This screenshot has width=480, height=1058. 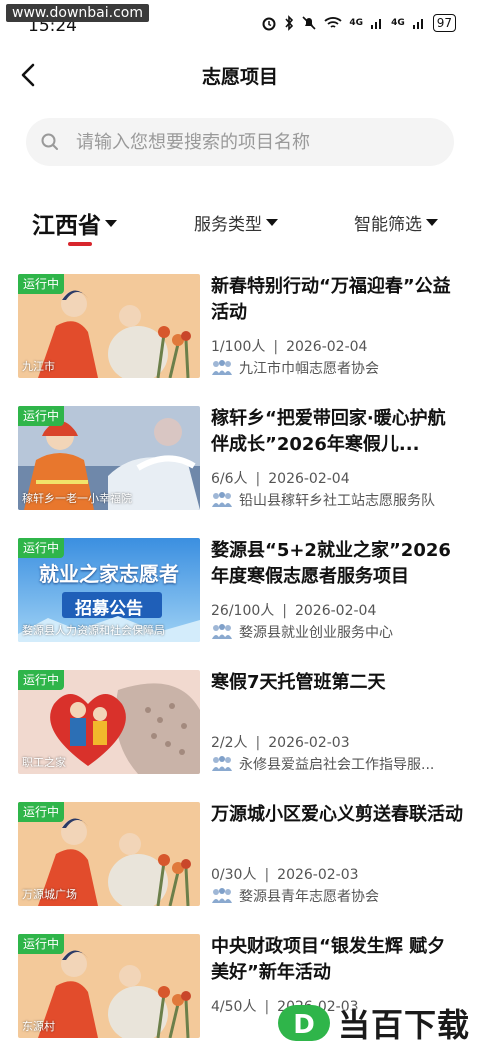 What do you see at coordinates (109, 854) in the screenshot?
I see `project-thumbnail: 运行中 万源城广场` at bounding box center [109, 854].